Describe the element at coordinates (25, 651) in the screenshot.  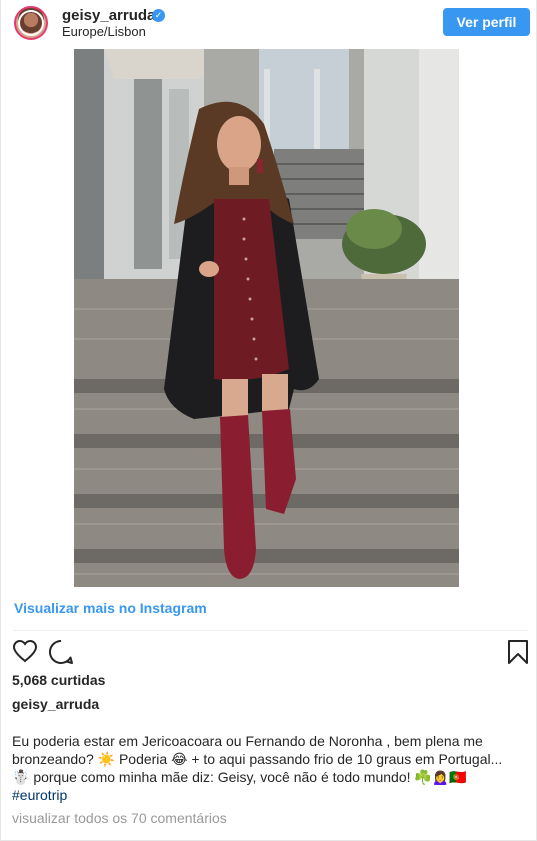
I see `heart-icon` at that location.